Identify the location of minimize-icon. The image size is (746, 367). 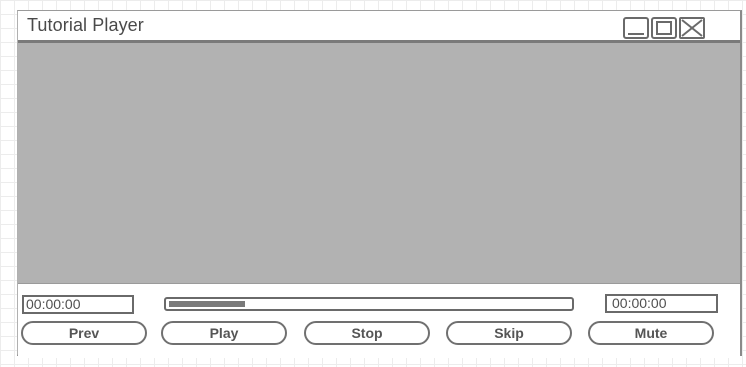
(636, 34).